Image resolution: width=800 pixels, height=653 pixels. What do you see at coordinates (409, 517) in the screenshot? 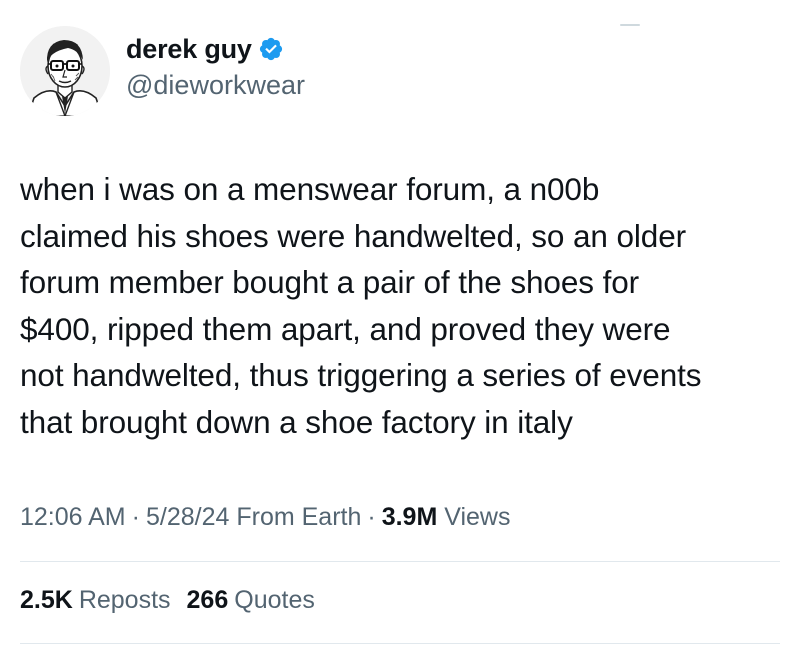
I see `views-count: 3.9M` at bounding box center [409, 517].